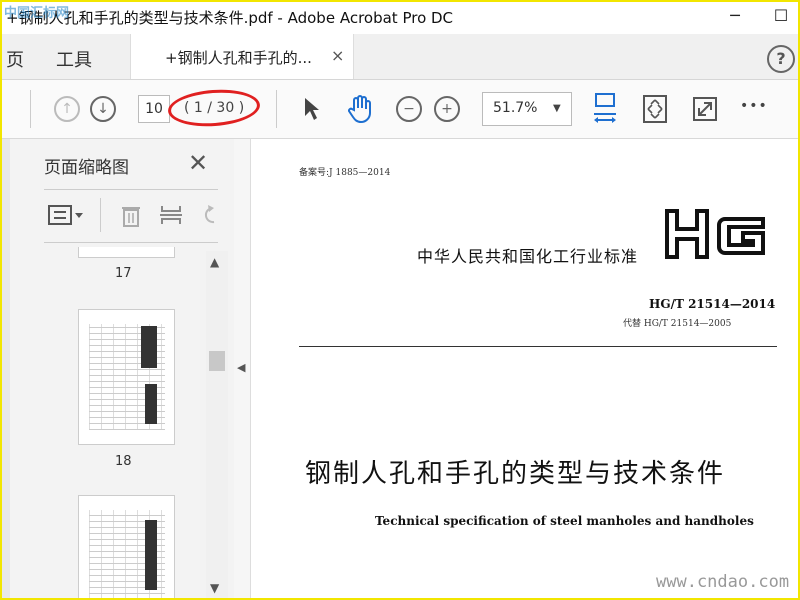  What do you see at coordinates (209, 215) in the screenshot?
I see `rotate-page-icon` at bounding box center [209, 215].